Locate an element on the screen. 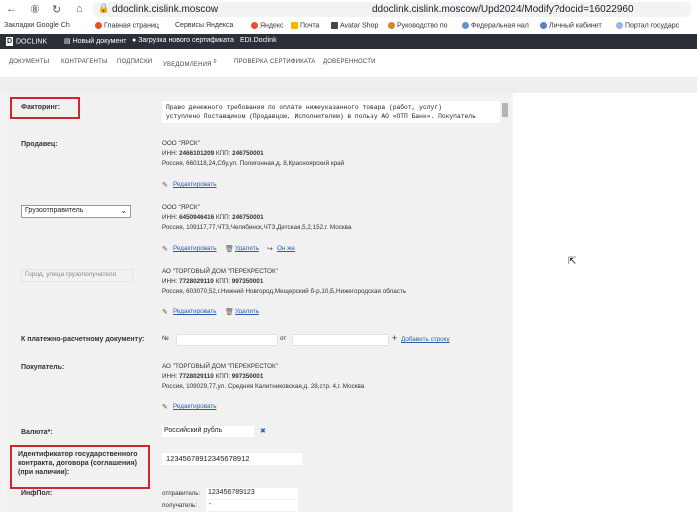  menu-documents: ДОКУМЕНТЫ is located at coordinates (29, 62).